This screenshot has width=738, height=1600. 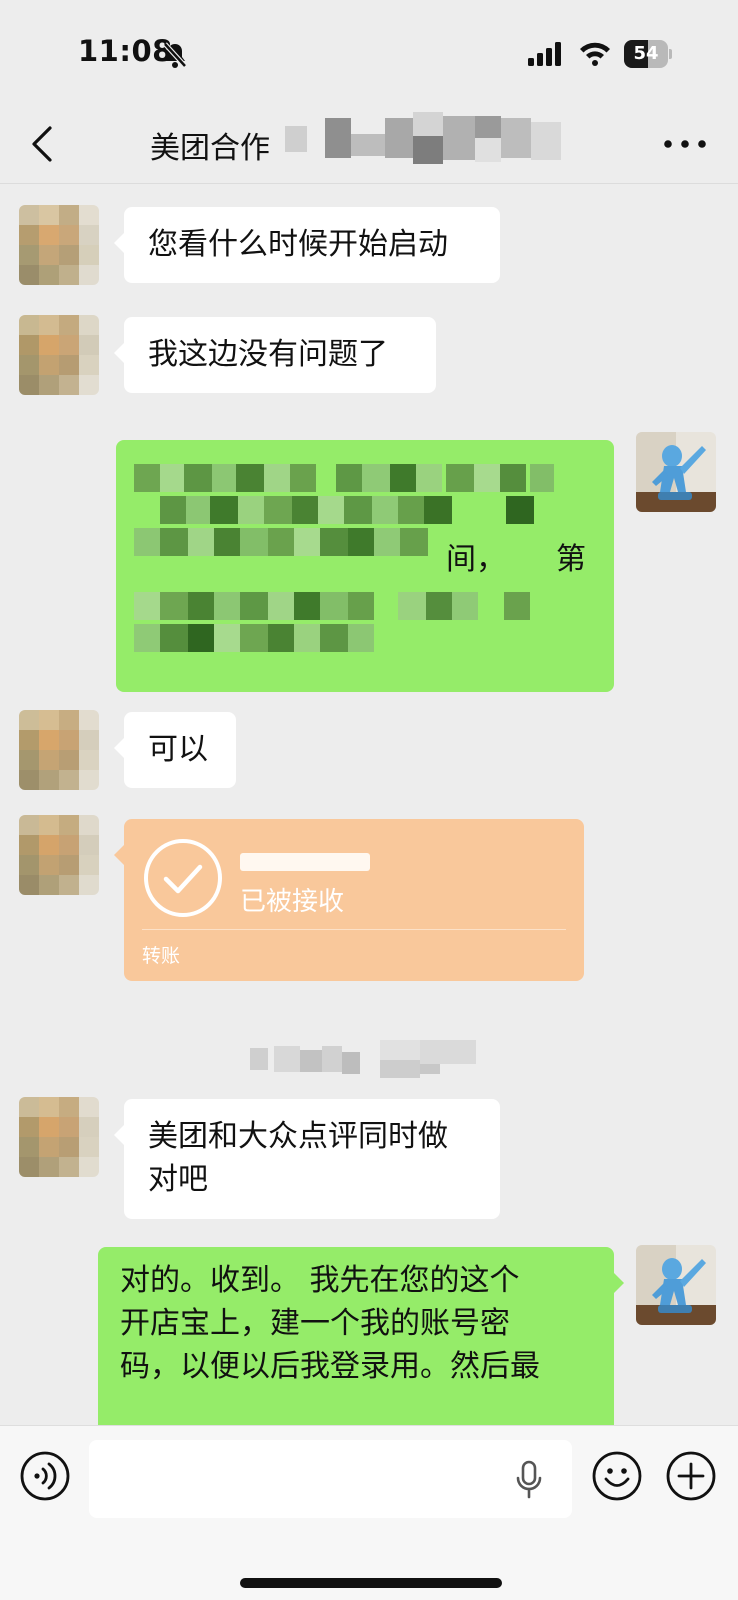 I want to click on redacted-title-mosaic, so click(x=423, y=138).